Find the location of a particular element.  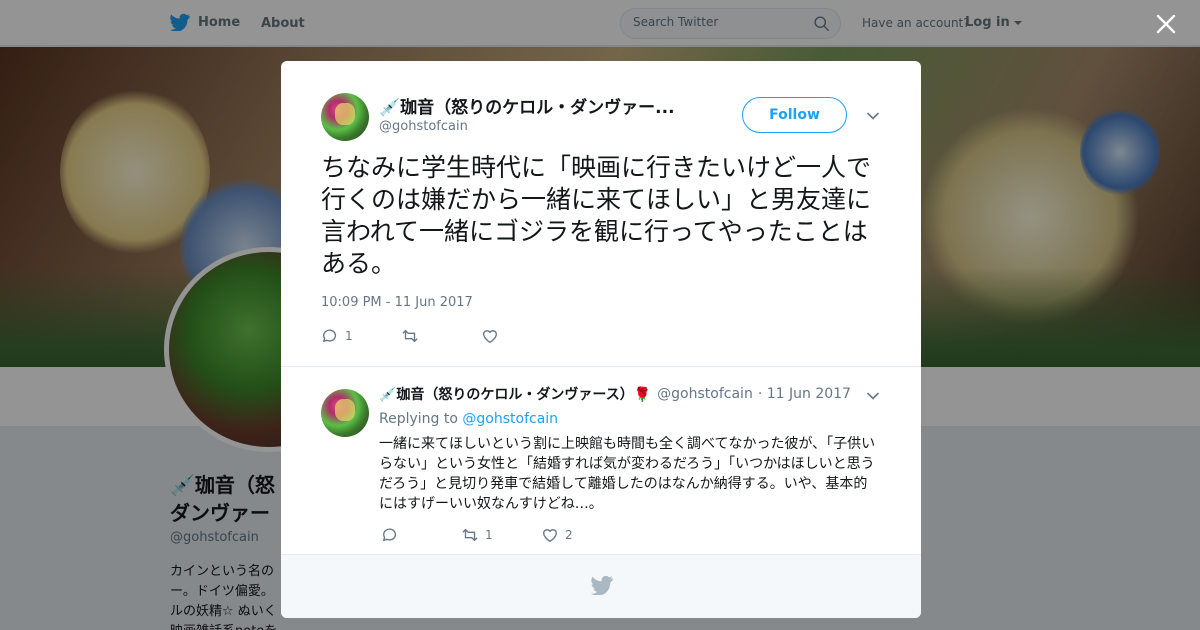

reply-author-name: 💉珈音（怒りのケロル・ダンヴァース）🌹 is located at coordinates (515, 394).